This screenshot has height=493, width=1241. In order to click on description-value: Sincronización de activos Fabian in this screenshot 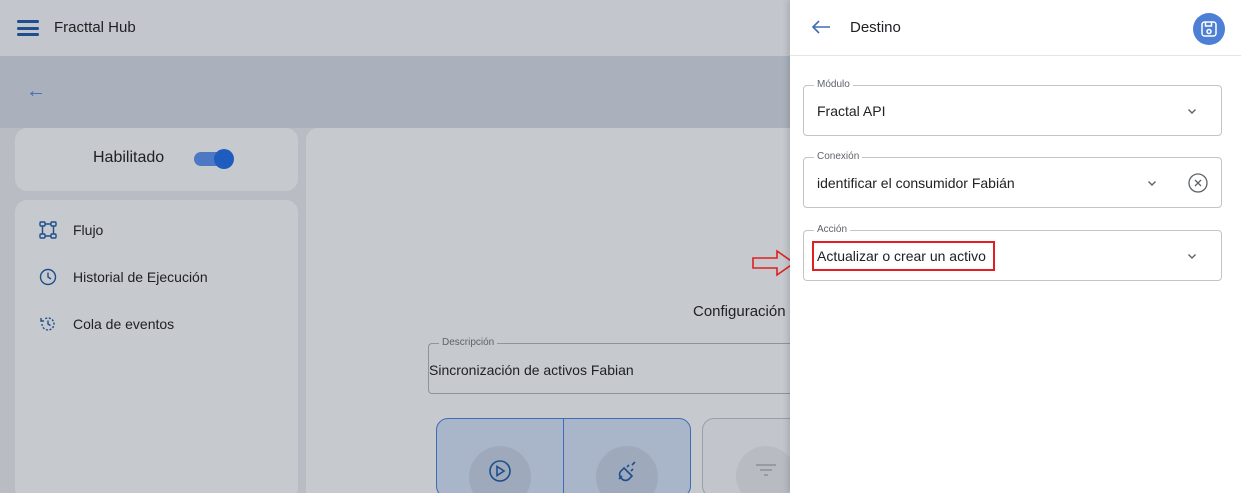, I will do `click(531, 370)`.